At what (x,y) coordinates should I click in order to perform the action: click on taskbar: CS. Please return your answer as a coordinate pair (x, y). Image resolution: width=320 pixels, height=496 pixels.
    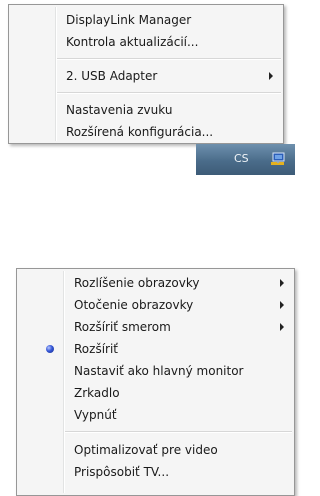
    Looking at the image, I should click on (245, 159).